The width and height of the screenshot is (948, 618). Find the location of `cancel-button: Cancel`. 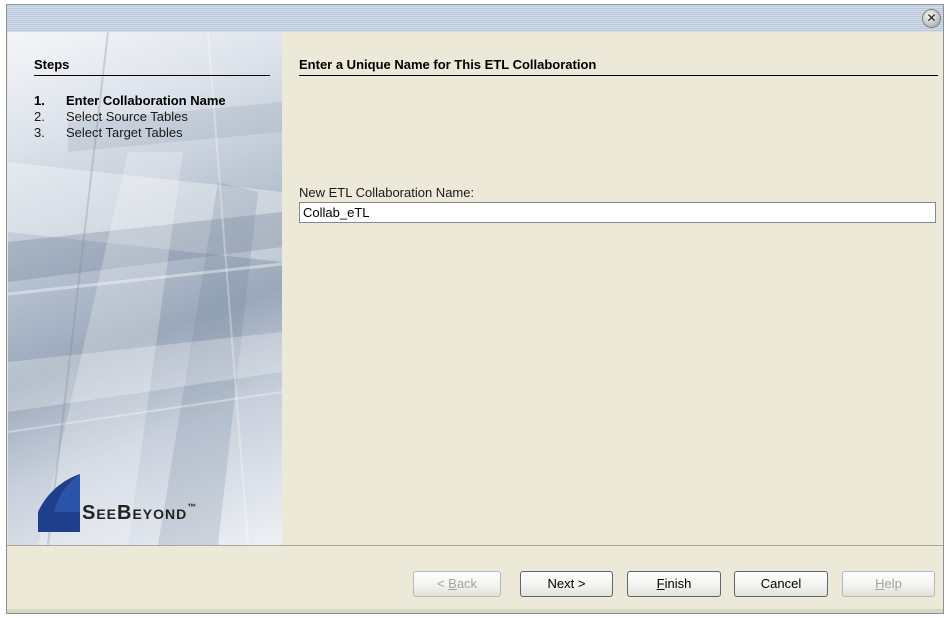

cancel-button: Cancel is located at coordinates (781, 584).